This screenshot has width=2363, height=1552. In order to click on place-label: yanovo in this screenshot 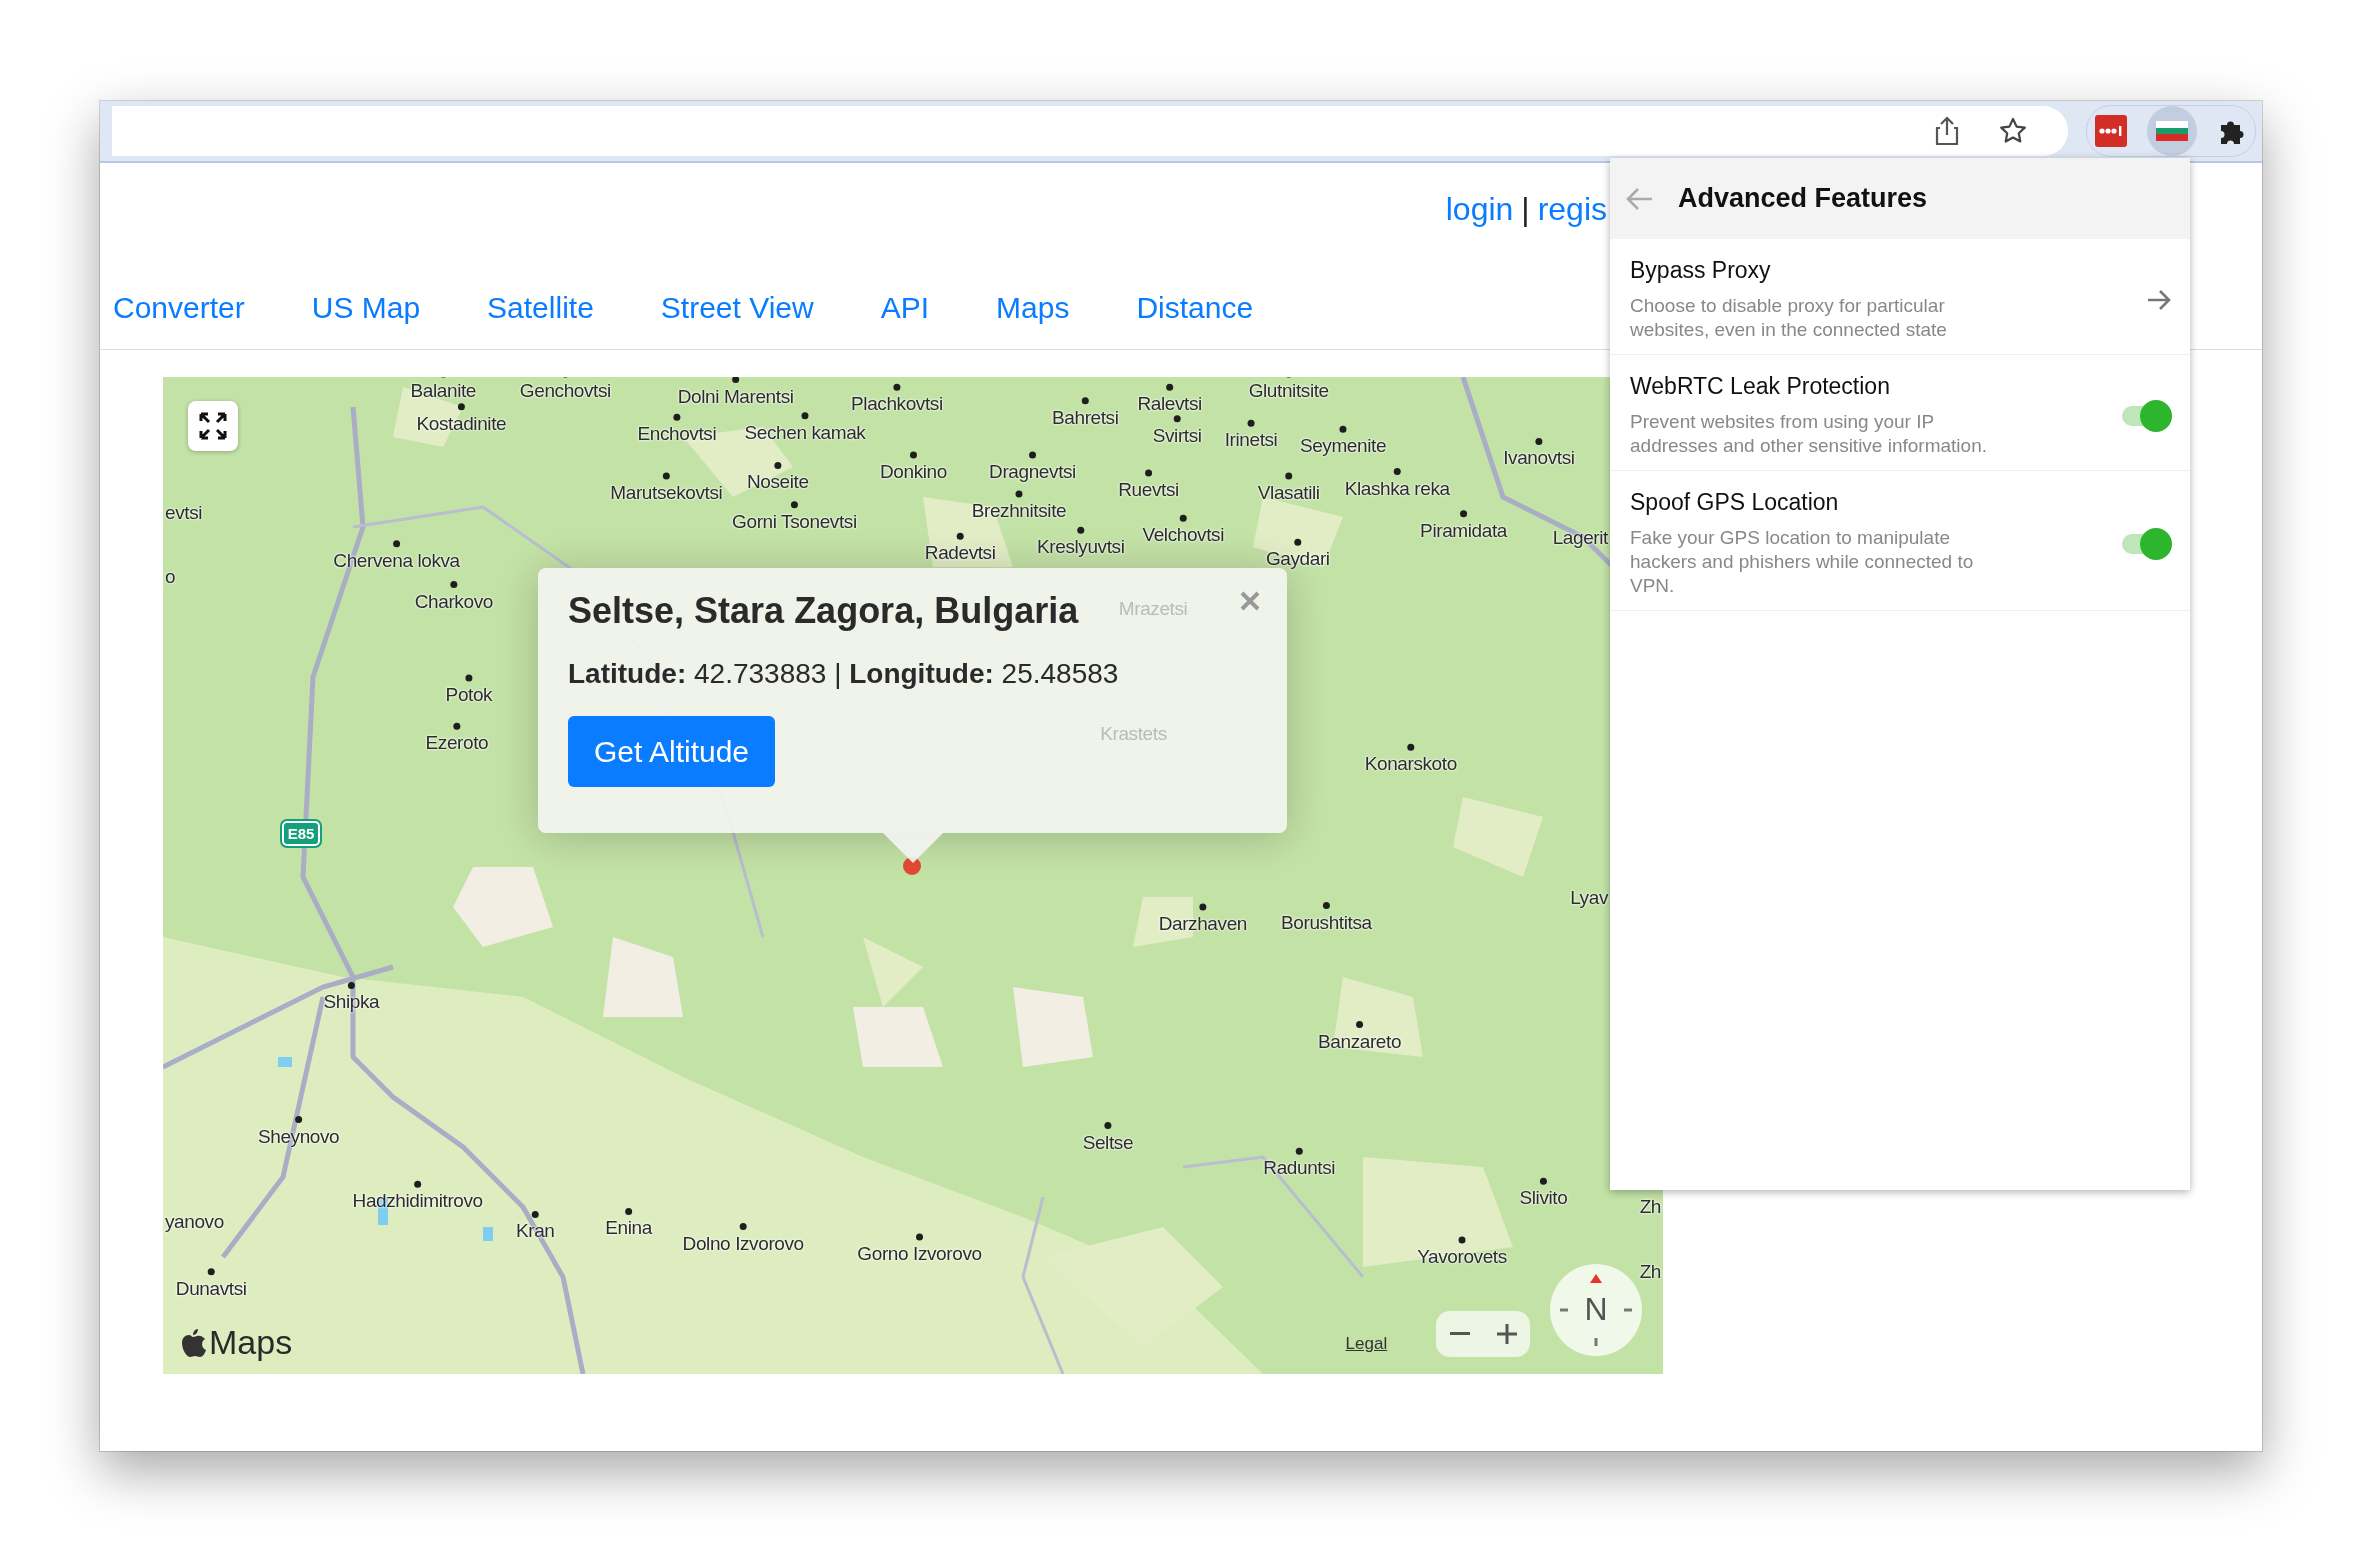, I will do `click(194, 1222)`.